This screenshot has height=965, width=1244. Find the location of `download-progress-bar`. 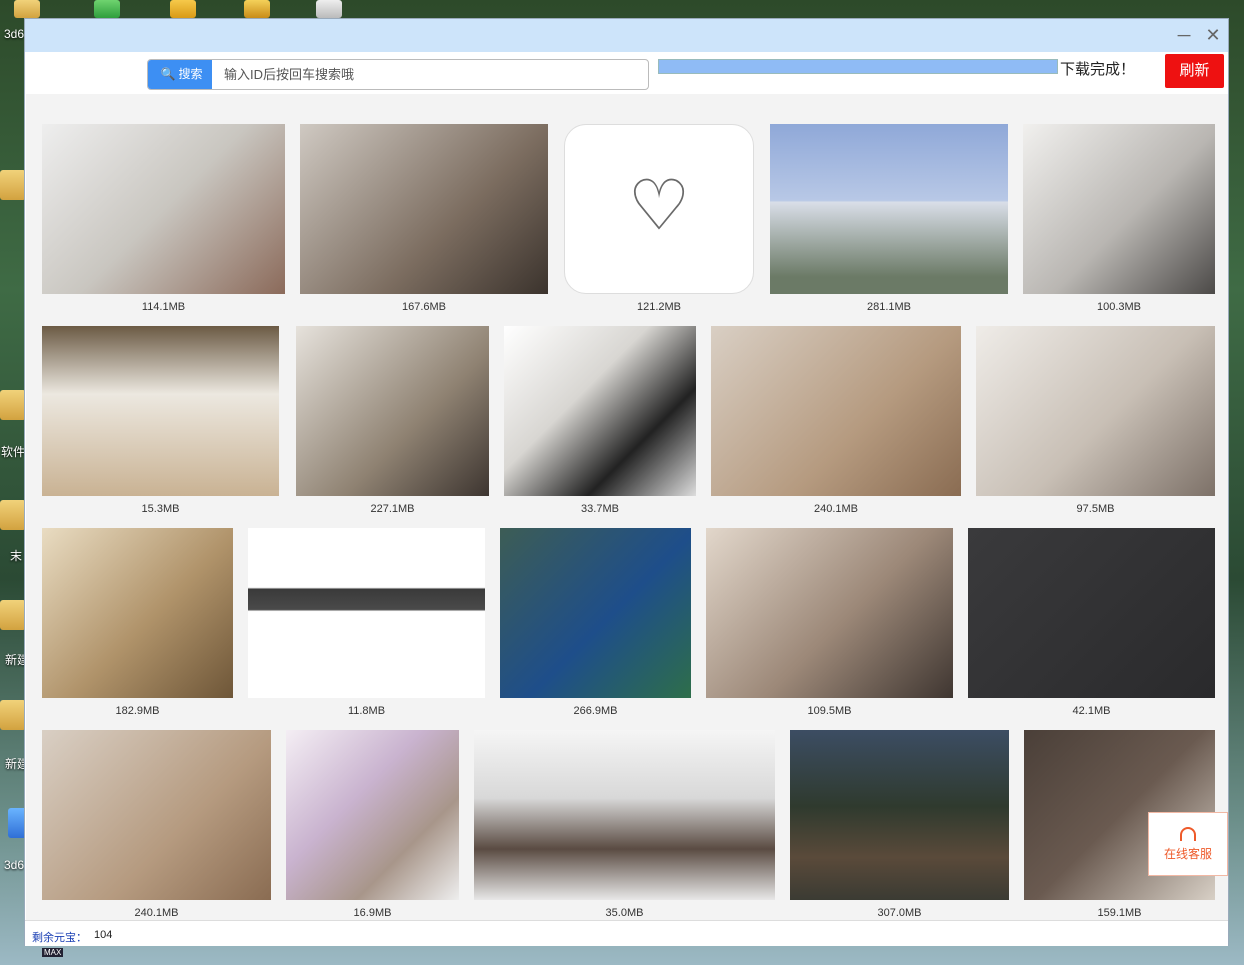

download-progress-bar is located at coordinates (858, 66).